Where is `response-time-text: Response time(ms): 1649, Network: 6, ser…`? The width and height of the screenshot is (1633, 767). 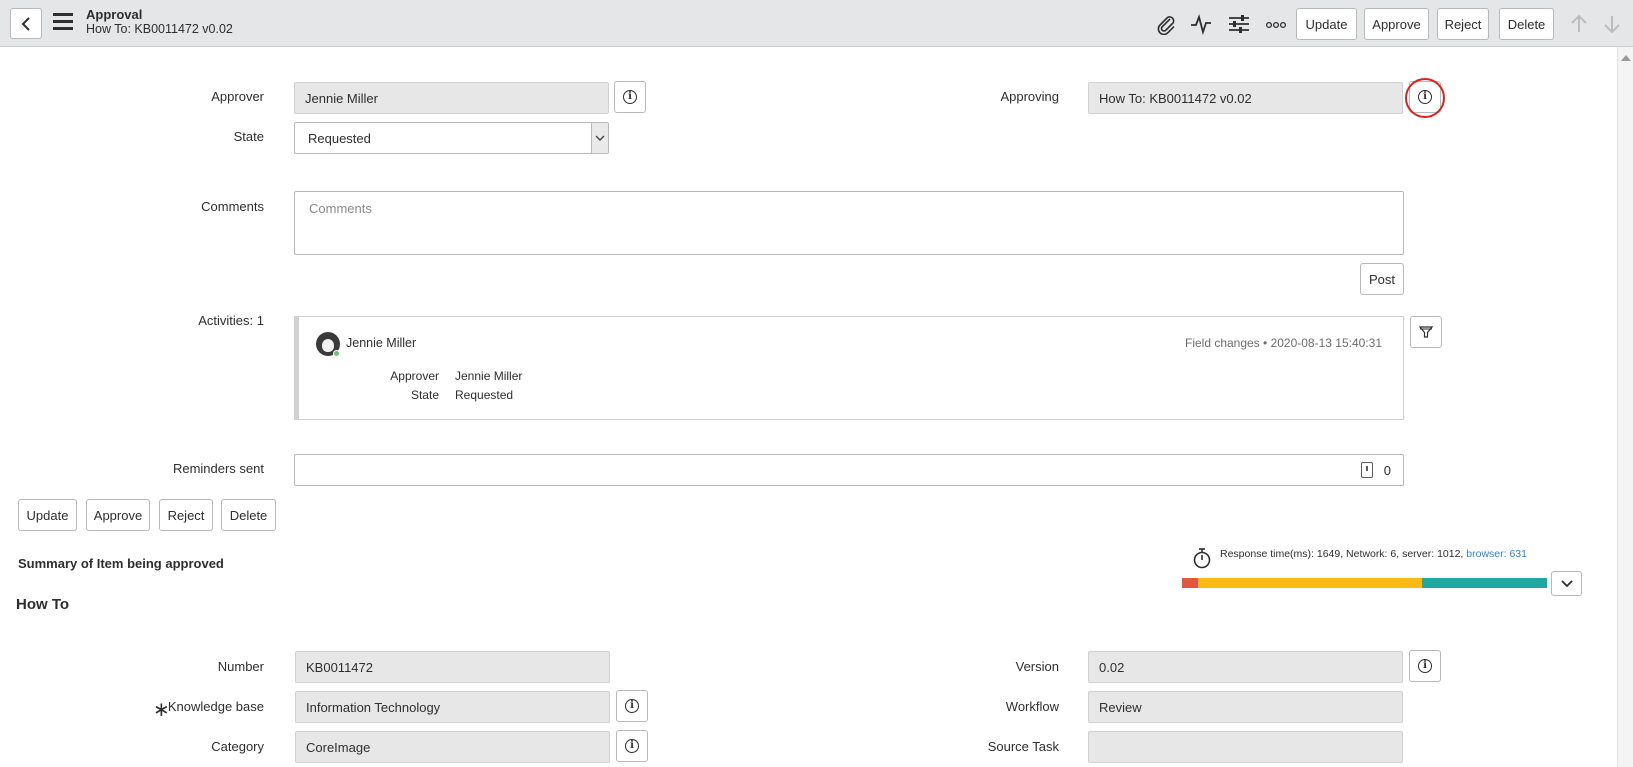
response-time-text: Response time(ms): 1649, Network: 6, ser… is located at coordinates (1373, 554).